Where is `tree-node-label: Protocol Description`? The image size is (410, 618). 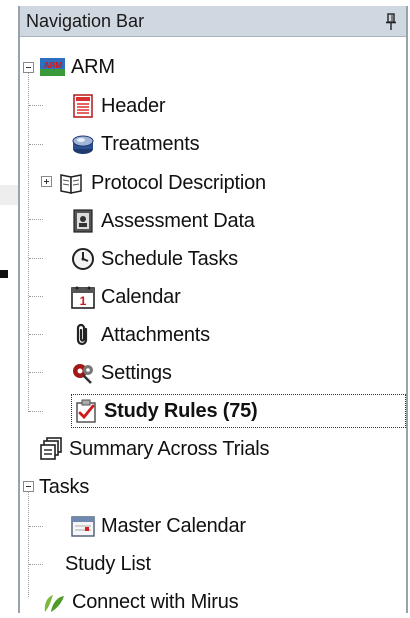 tree-node-label: Protocol Description is located at coordinates (178, 182).